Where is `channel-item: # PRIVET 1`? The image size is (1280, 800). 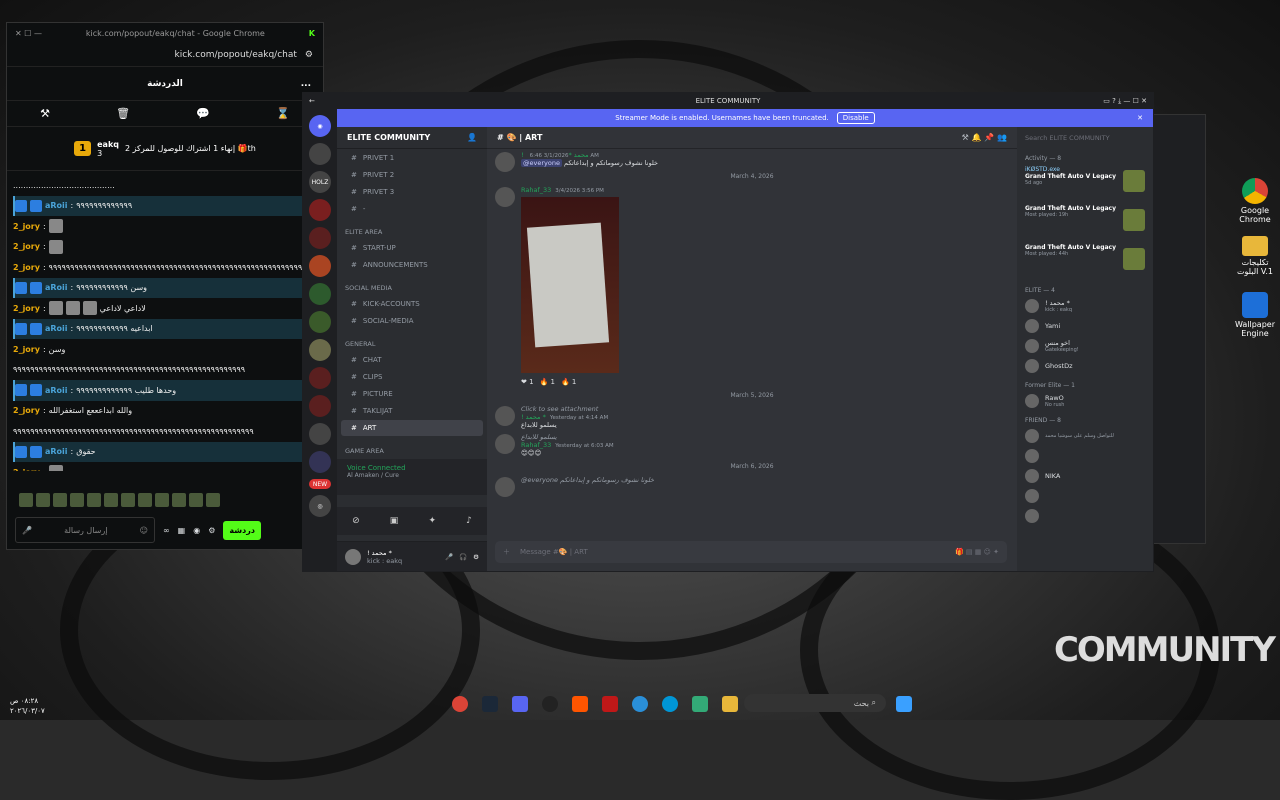
channel-item: # PRIVET 1 is located at coordinates (412, 158).